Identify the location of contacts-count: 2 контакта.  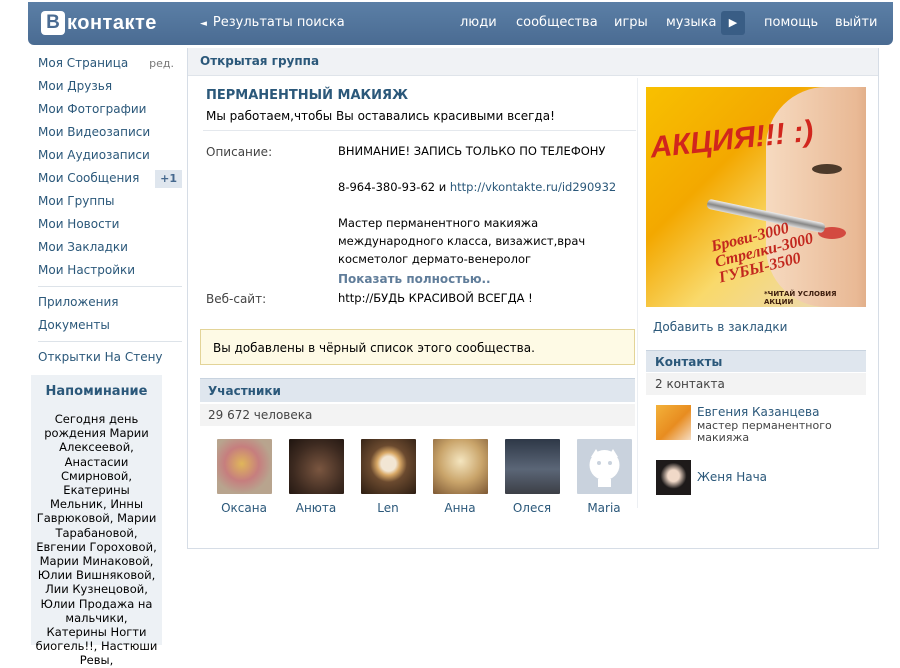
(756, 384).